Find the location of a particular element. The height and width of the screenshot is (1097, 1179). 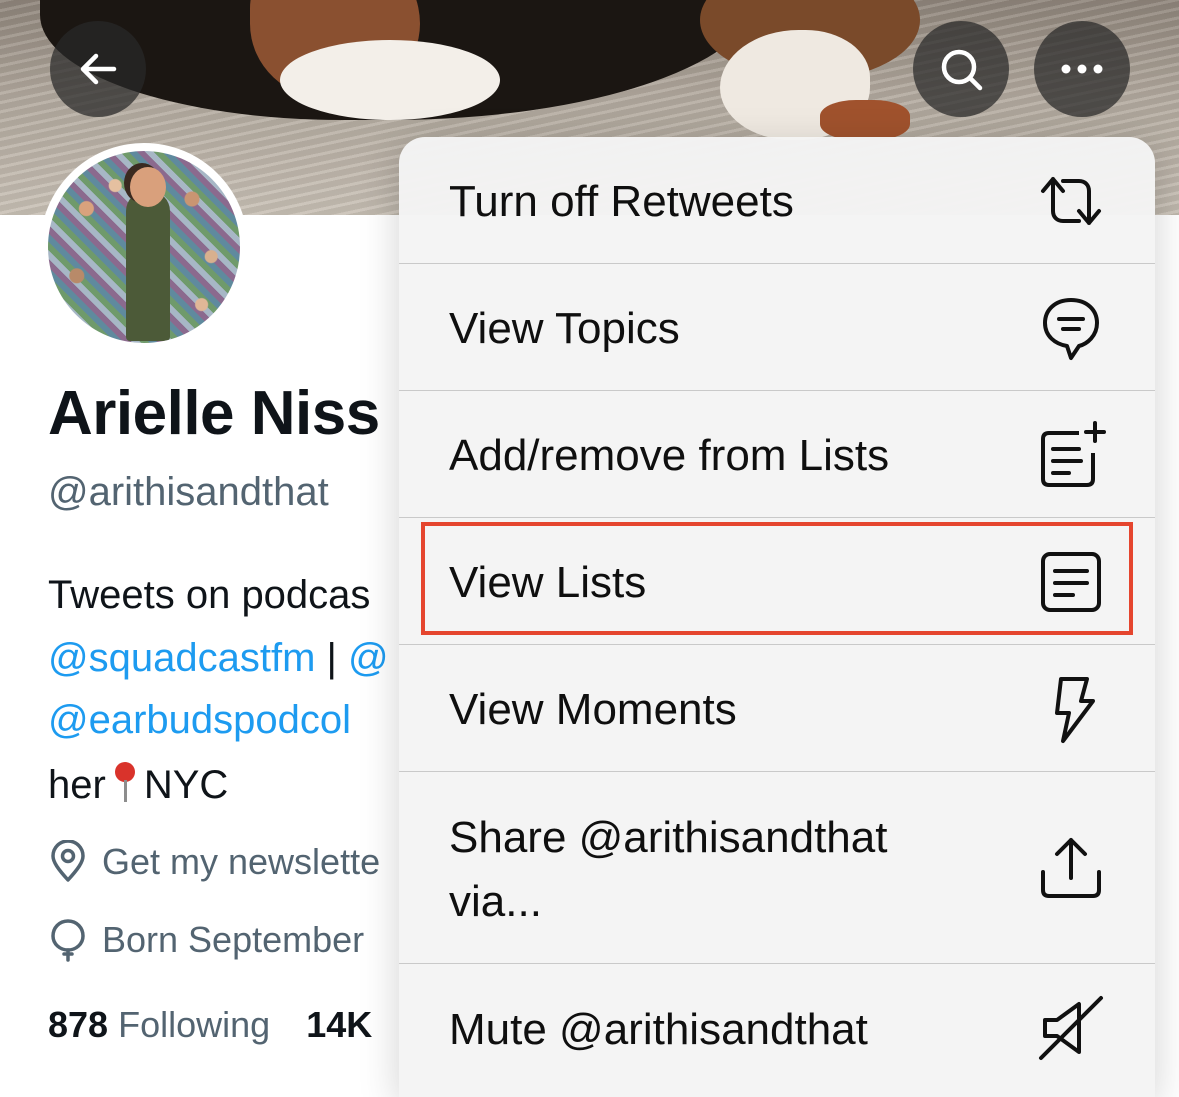

search-icon is located at coordinates (962, 70).